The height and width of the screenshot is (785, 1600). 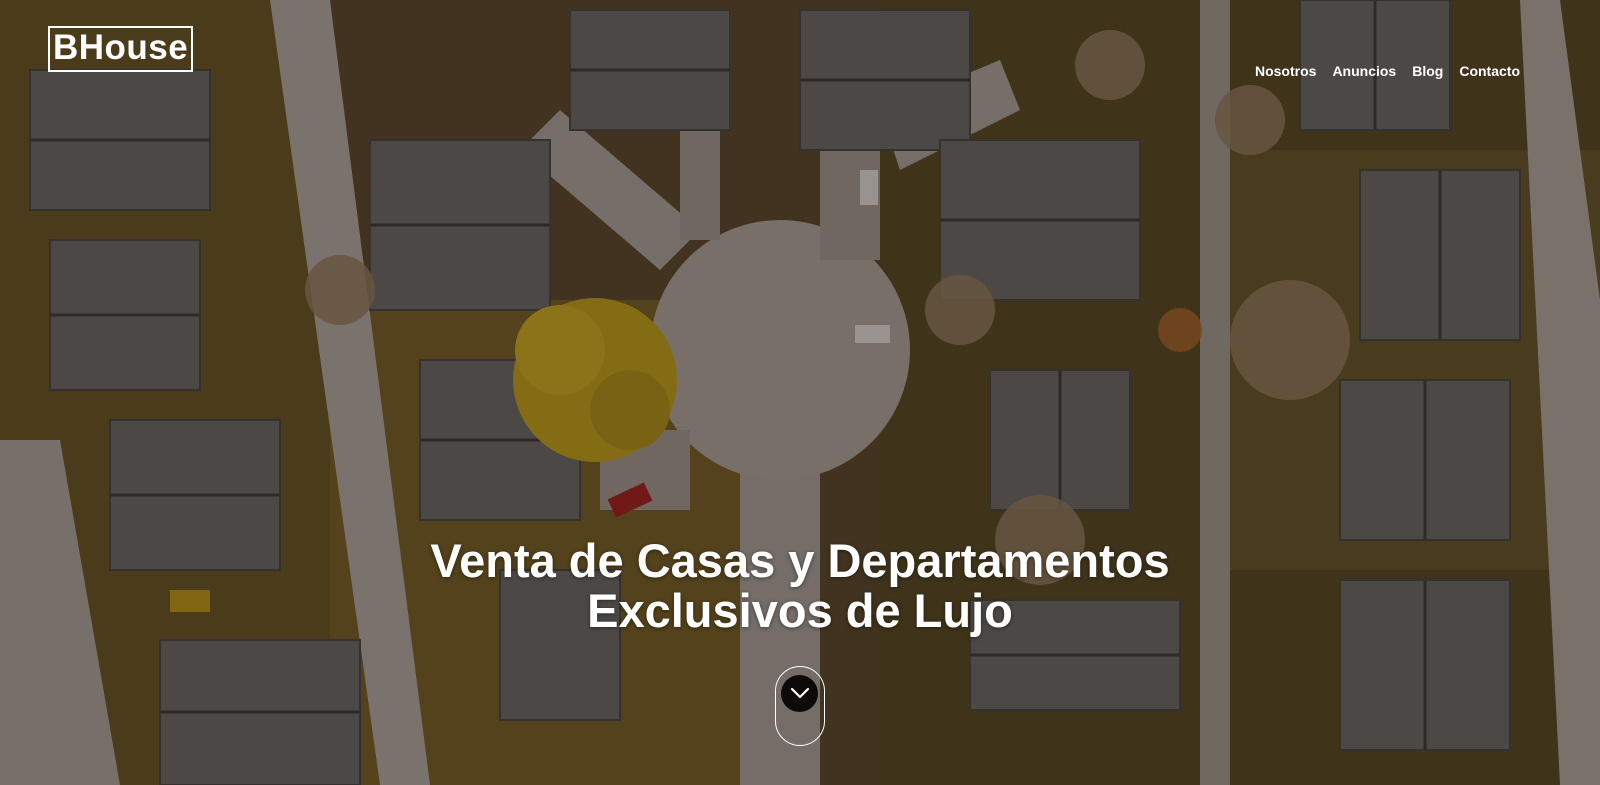 What do you see at coordinates (1364, 71) in the screenshot?
I see `nav-link-anuncios: Anuncios` at bounding box center [1364, 71].